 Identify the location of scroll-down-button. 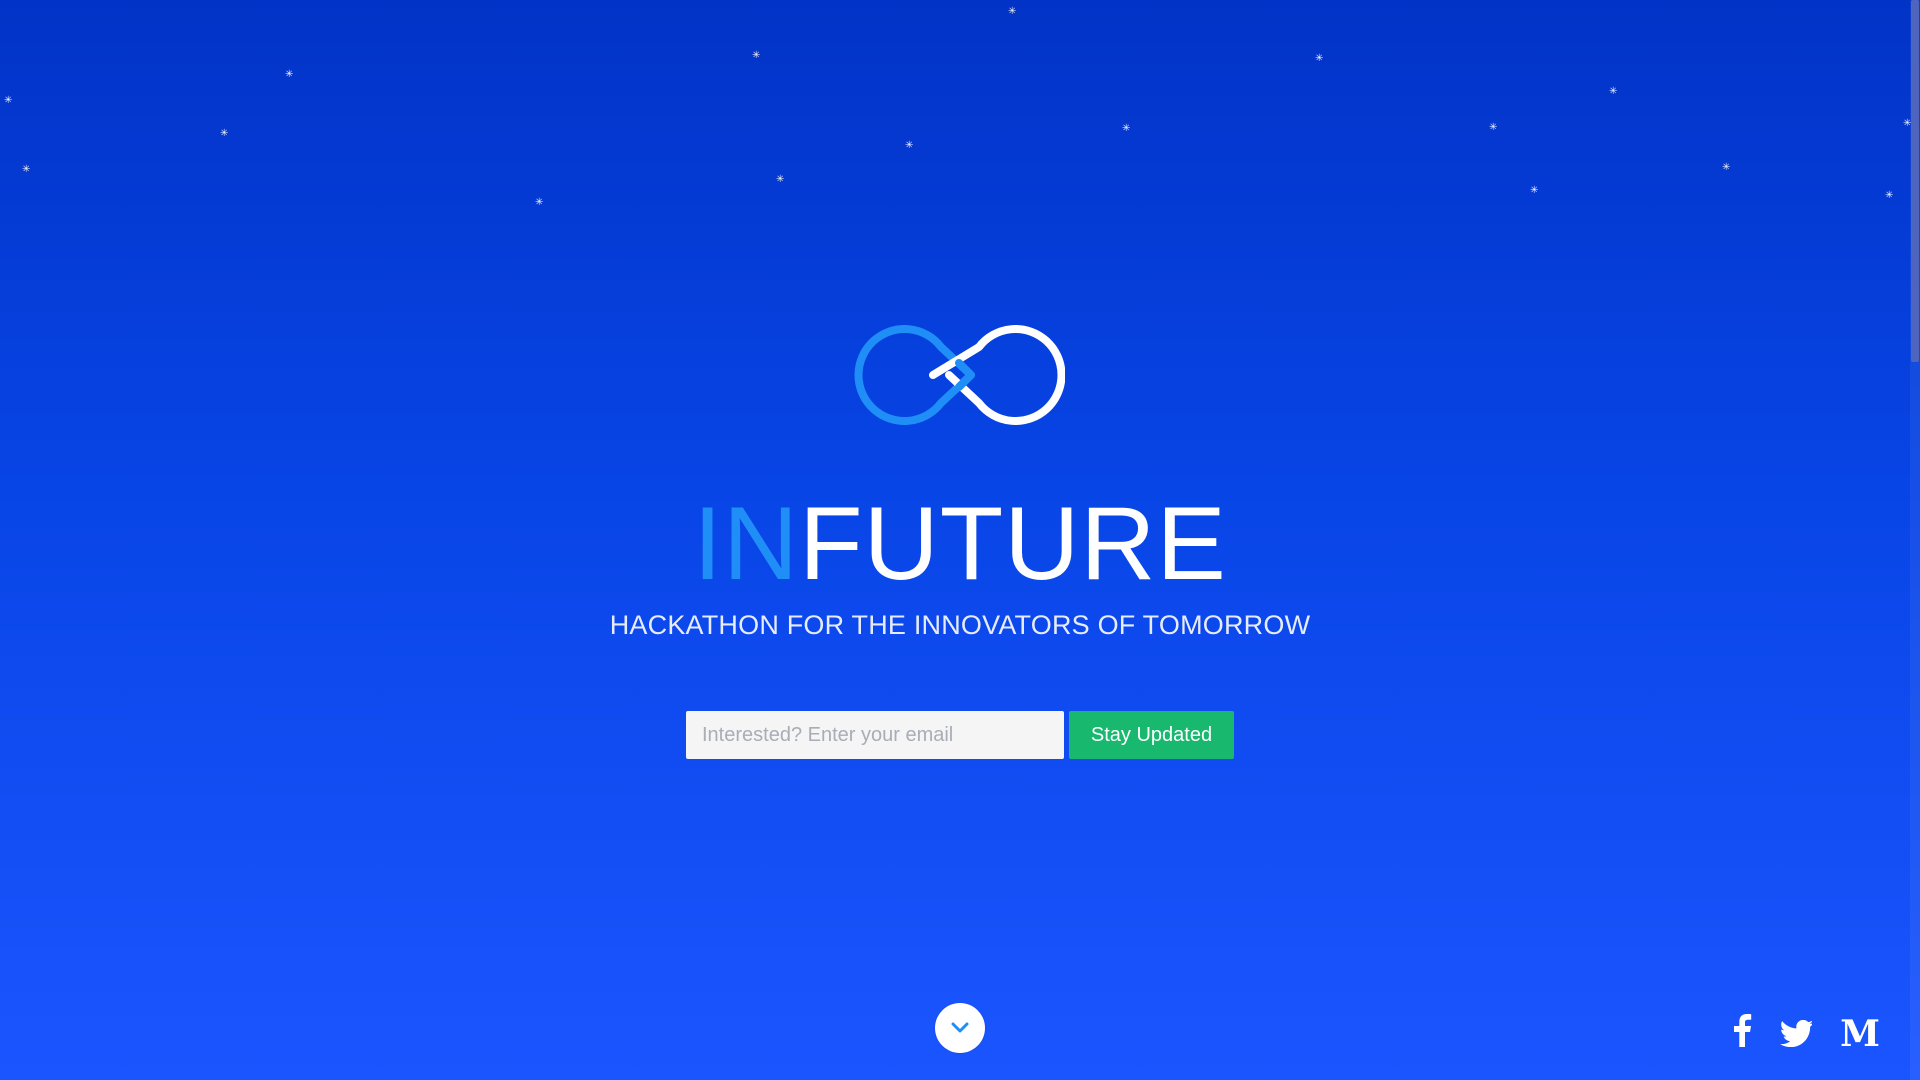
(960, 1028).